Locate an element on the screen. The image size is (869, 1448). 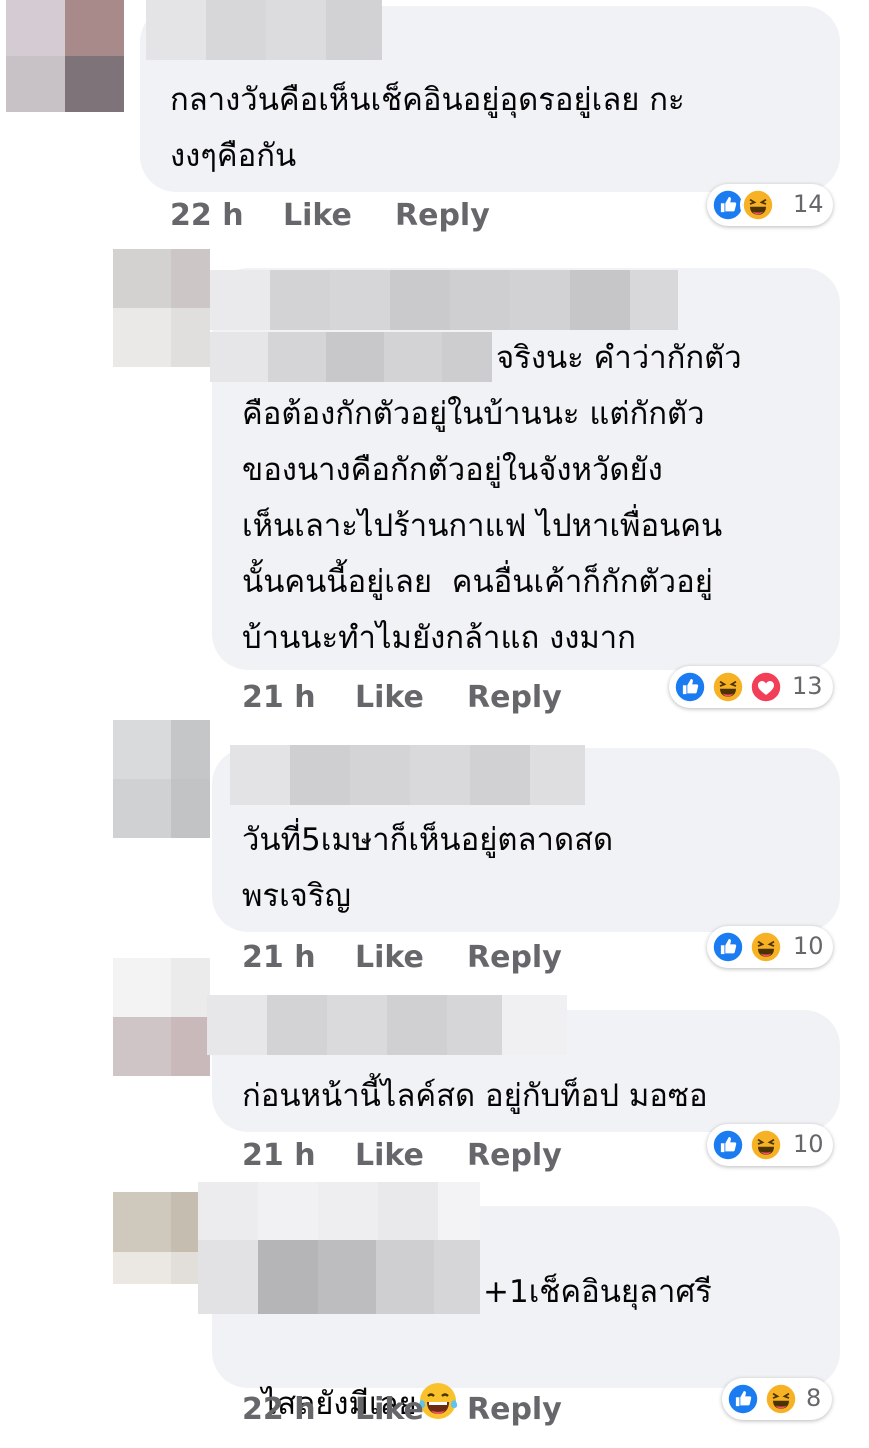
comment-text: ก่อนหน้านี้ไลค์สด อยู่กับท็อป มอซอ is located at coordinates (475, 1096).